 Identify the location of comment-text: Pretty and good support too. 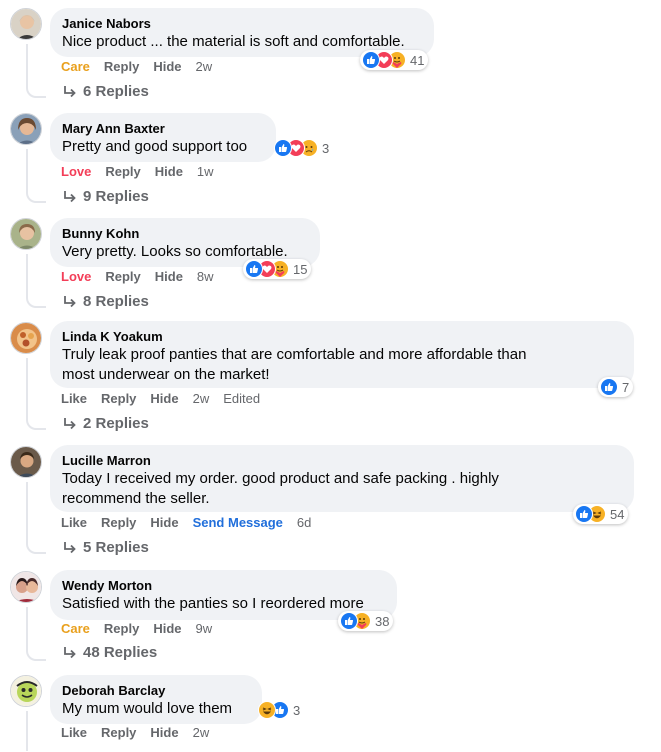
(155, 146).